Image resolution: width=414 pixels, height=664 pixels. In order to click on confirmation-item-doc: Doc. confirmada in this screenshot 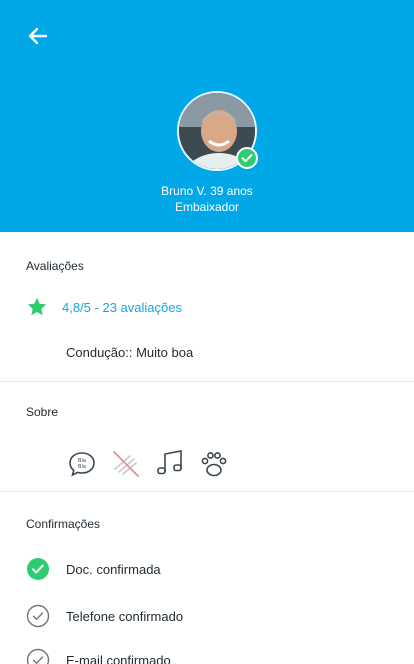, I will do `click(93, 569)`.